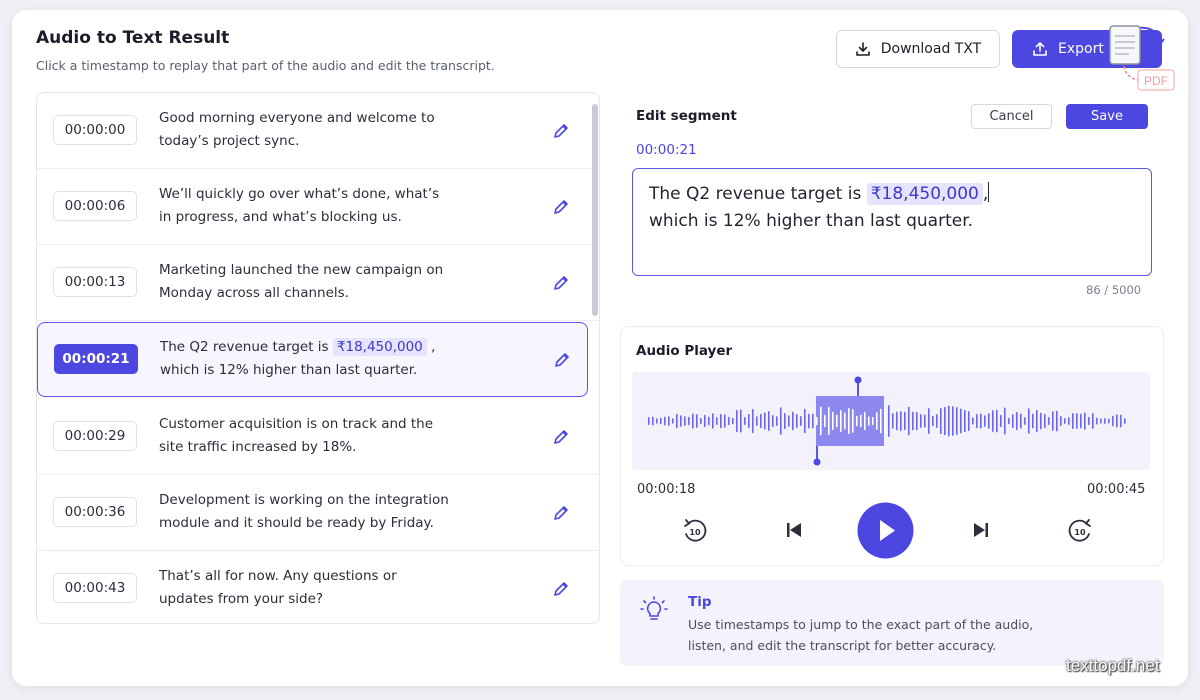 This screenshot has height=700, width=1200. What do you see at coordinates (686, 116) in the screenshot?
I see `edit-segment-title: Edit segment` at bounding box center [686, 116].